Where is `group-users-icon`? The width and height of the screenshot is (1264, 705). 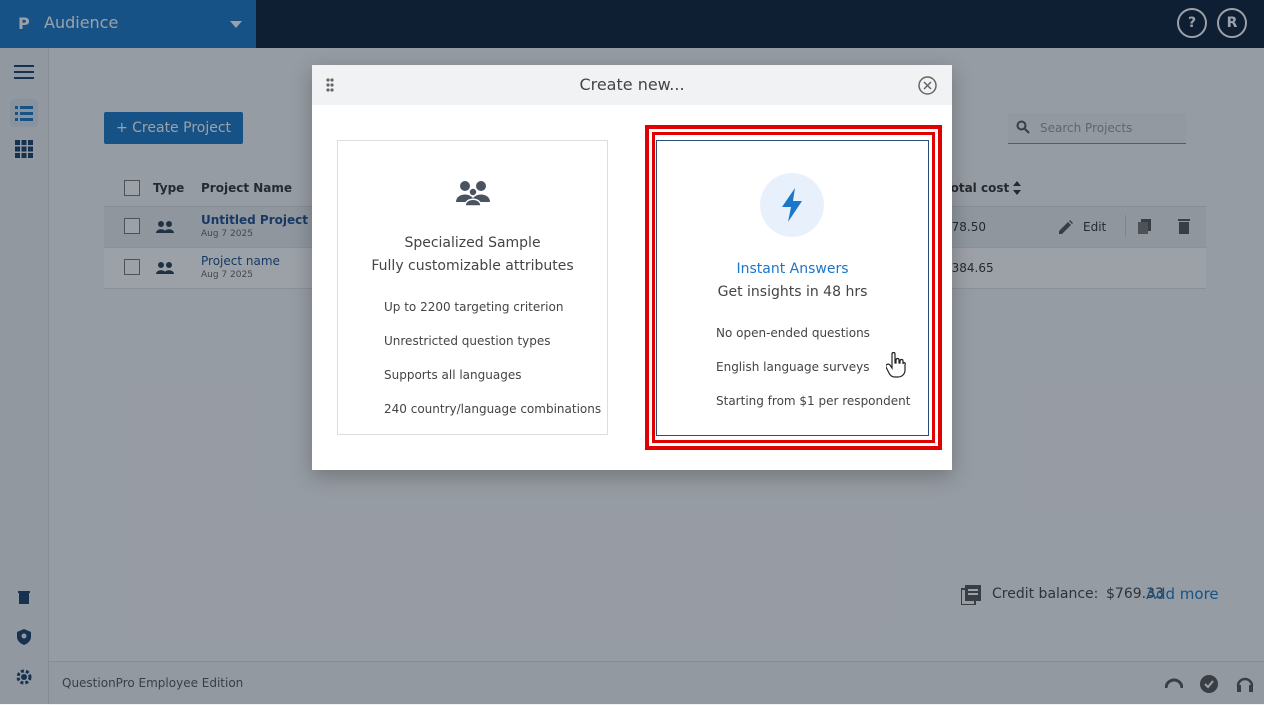
group-users-icon is located at coordinates (473, 193).